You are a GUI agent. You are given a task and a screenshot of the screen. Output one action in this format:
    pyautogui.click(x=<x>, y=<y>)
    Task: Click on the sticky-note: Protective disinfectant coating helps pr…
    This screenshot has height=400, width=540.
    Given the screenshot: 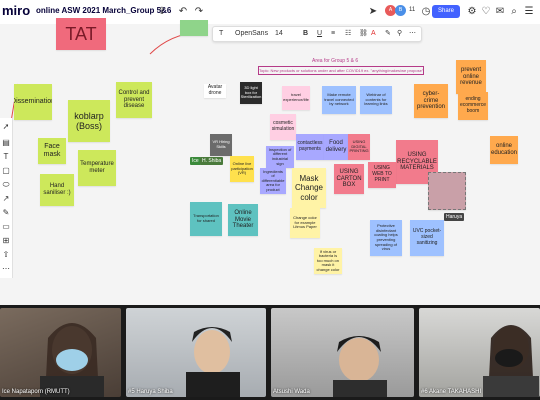 What is the action you would take?
    pyautogui.click(x=386, y=238)
    